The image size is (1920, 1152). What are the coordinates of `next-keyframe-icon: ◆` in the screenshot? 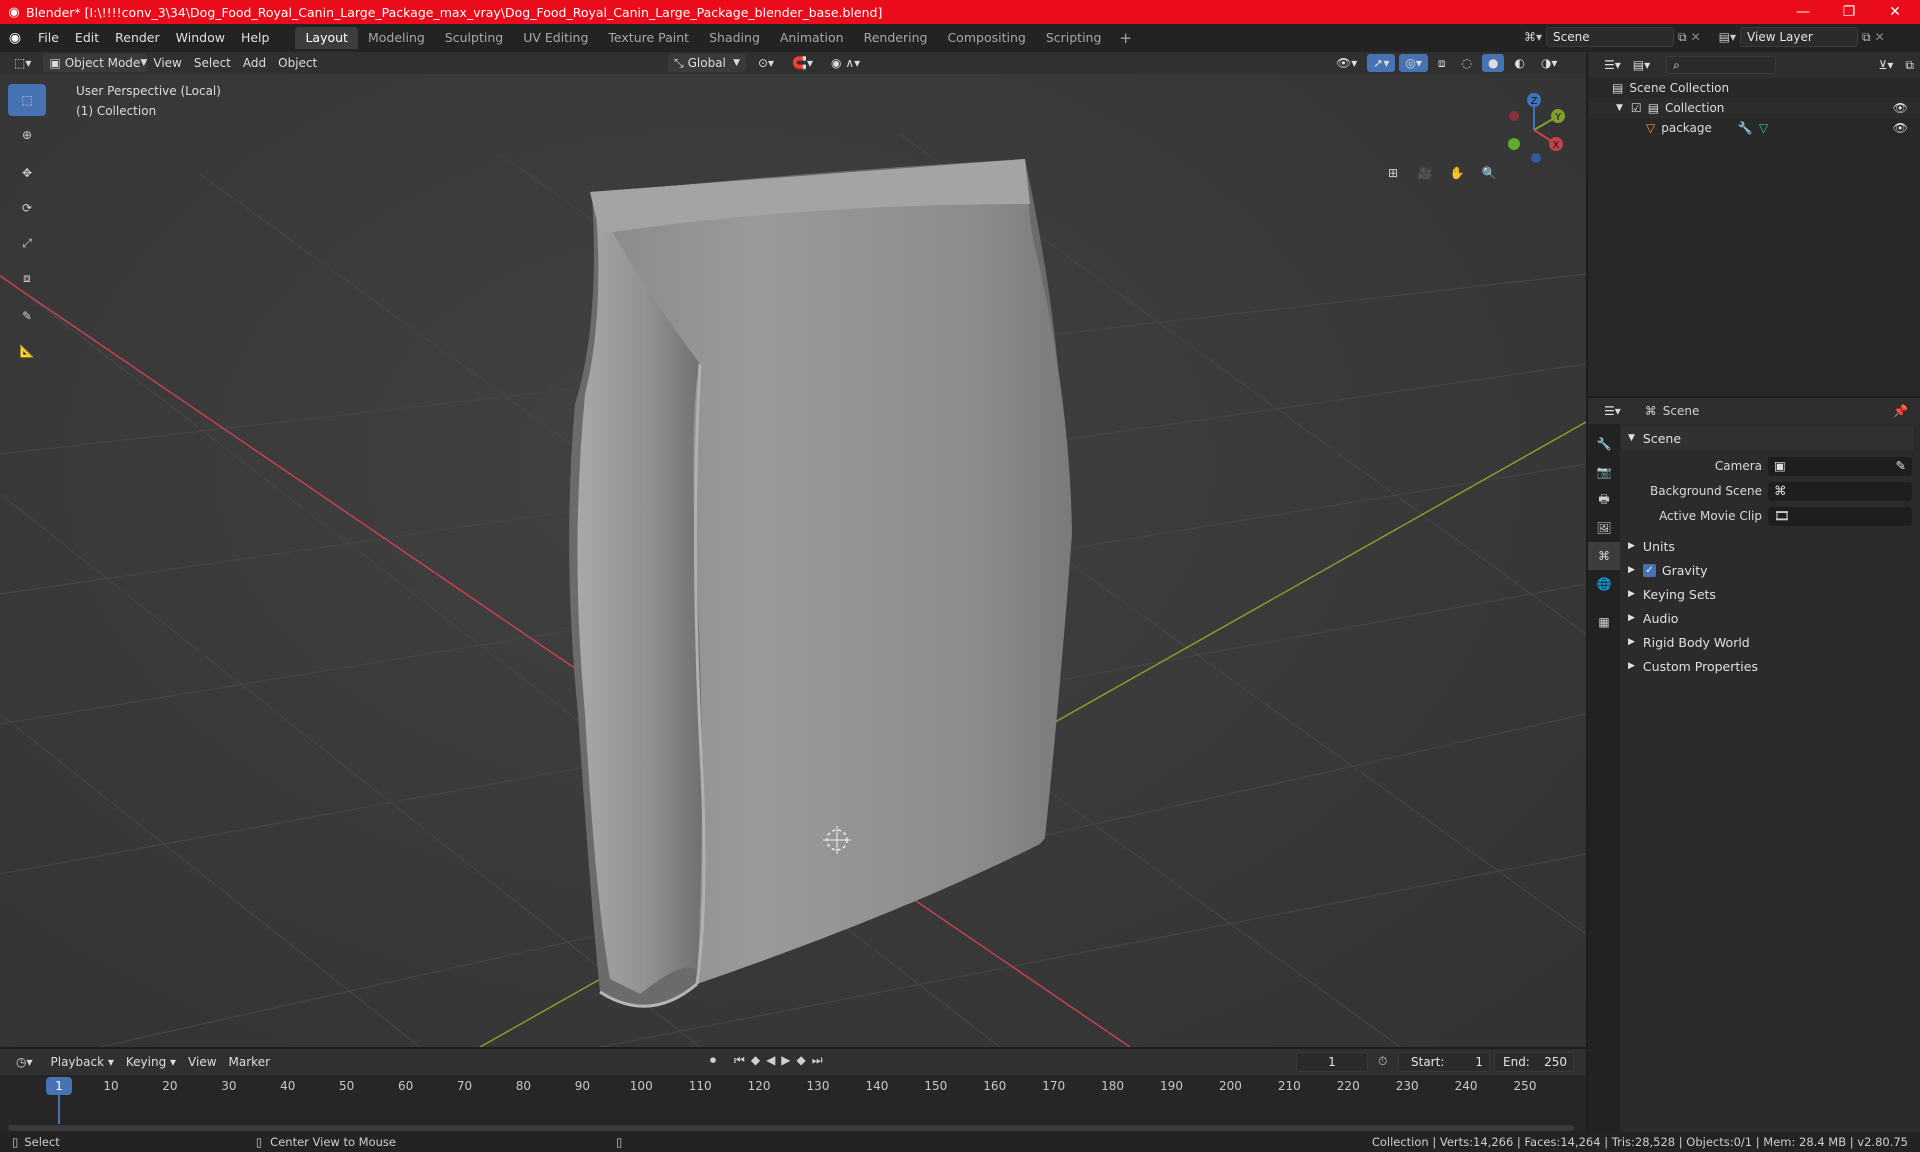 It's located at (801, 1060).